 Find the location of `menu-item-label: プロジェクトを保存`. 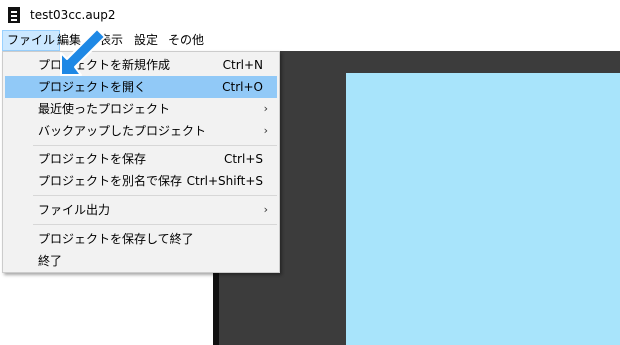

menu-item-label: プロジェクトを保存 is located at coordinates (92, 159).